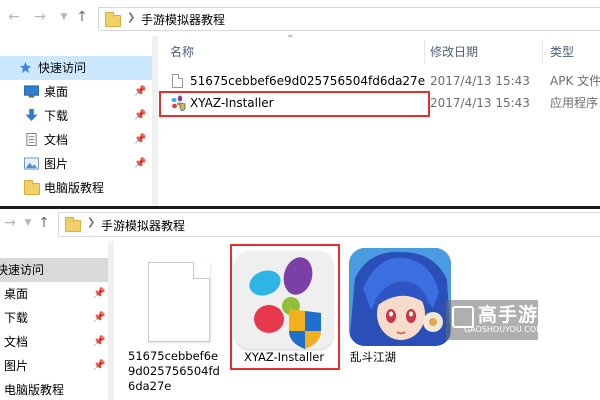 This screenshot has height=400, width=600. What do you see at coordinates (504, 329) in the screenshot?
I see `watermark-subtitle: GAOSHOUYOU.COM` at bounding box center [504, 329].